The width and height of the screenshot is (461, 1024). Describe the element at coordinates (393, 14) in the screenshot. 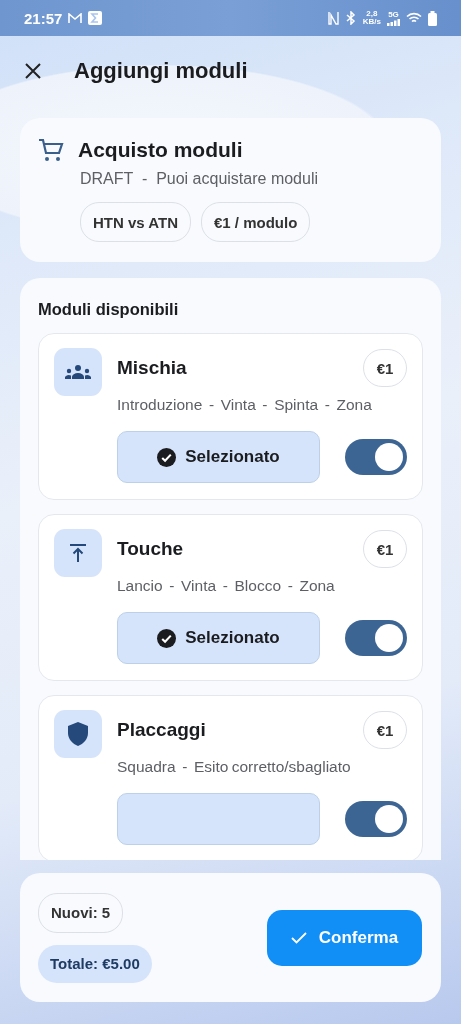

I see `network-type: 5G` at that location.